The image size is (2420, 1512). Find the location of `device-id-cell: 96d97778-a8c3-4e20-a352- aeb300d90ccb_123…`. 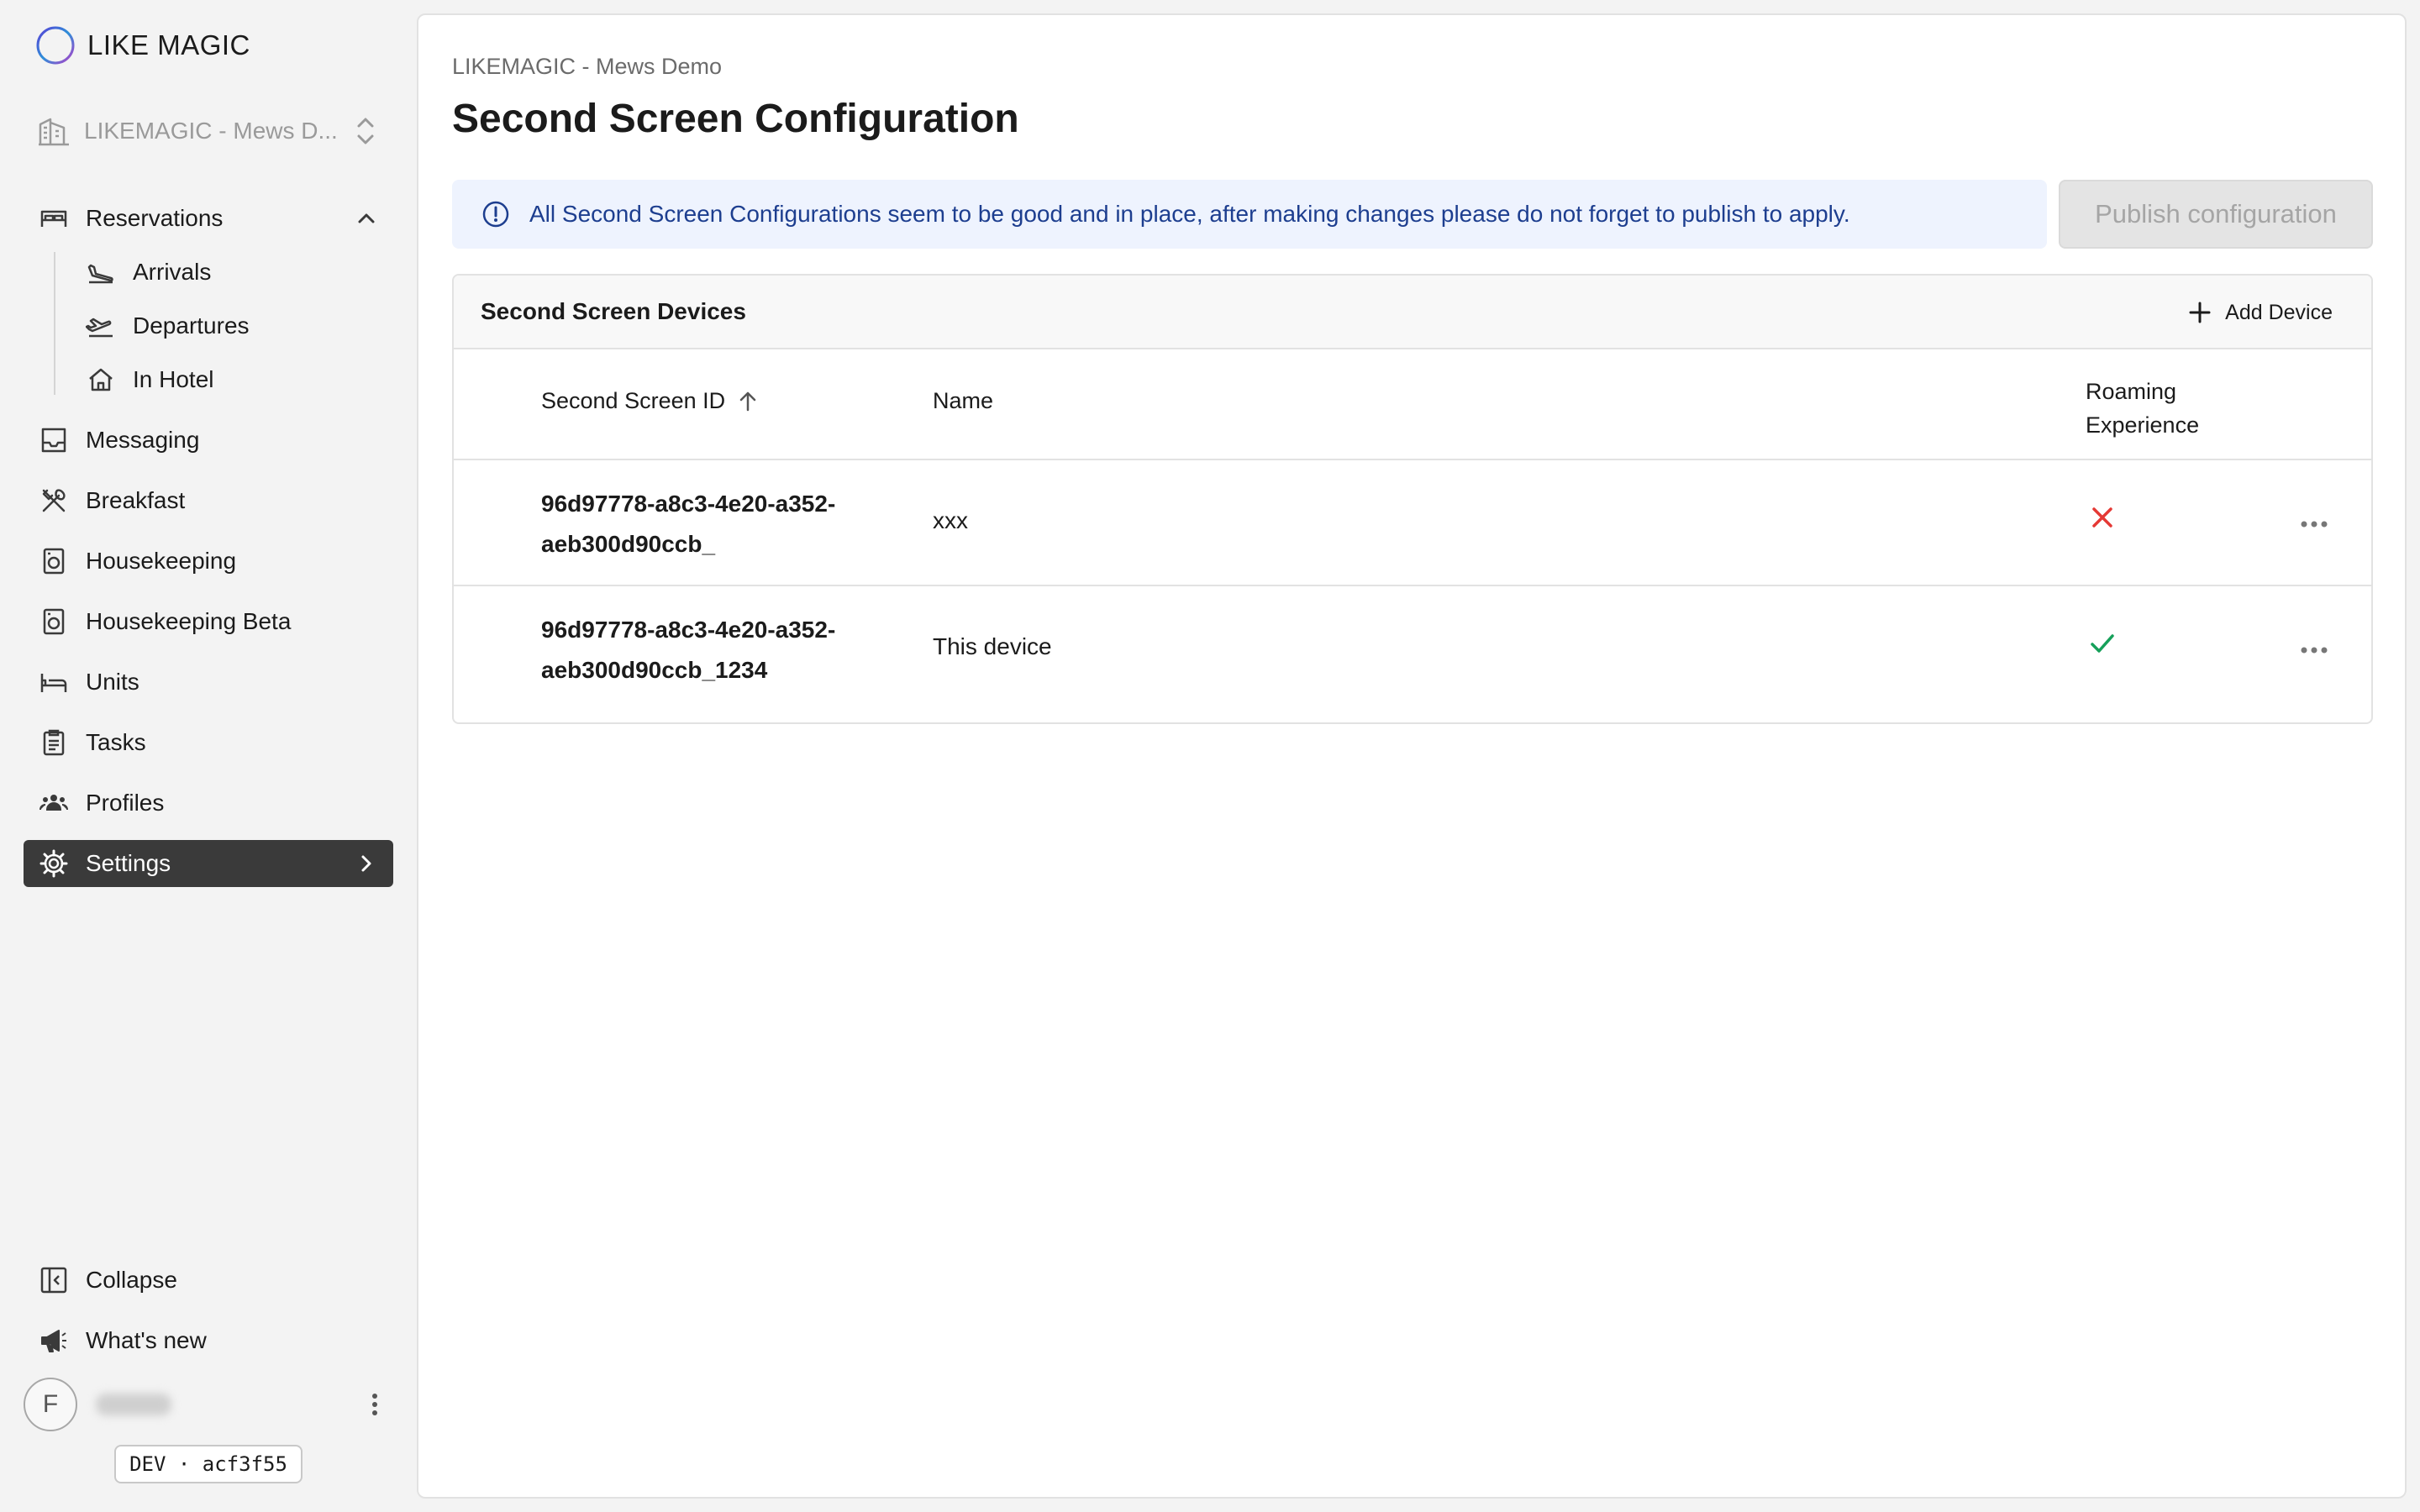

device-id-cell: 96d97778-a8c3-4e20-a352- aeb300d90ccb_123… is located at coordinates (688, 650).